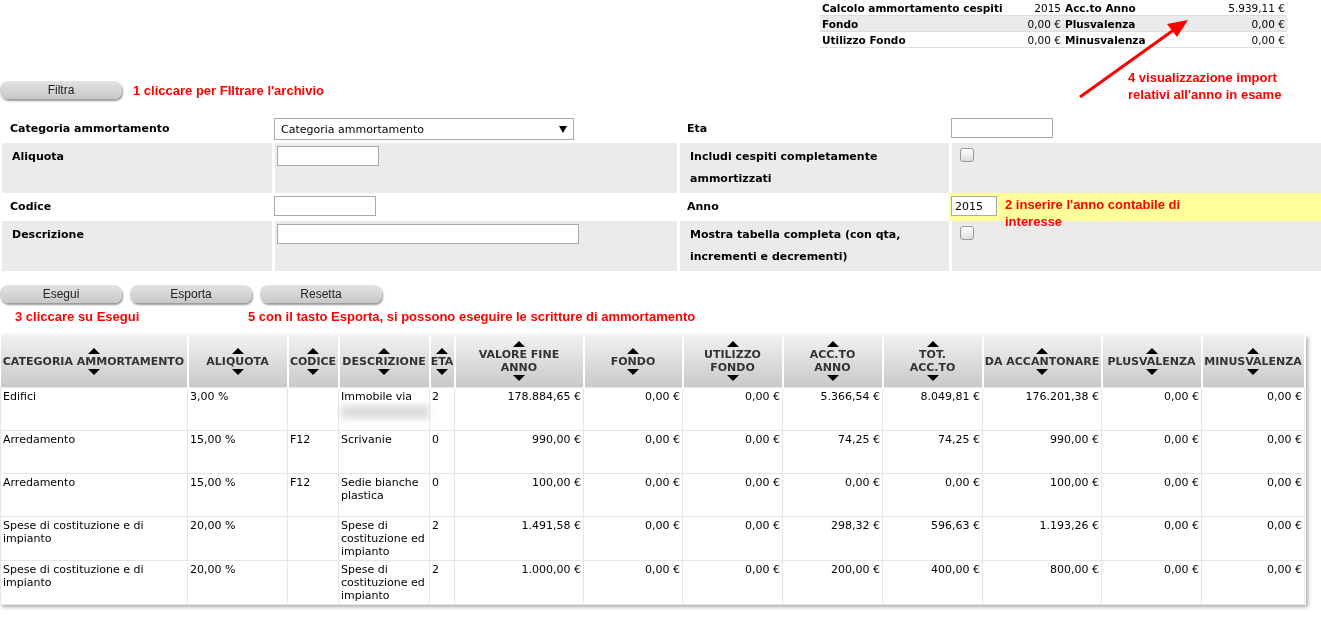  What do you see at coordinates (855, 569) in the screenshot?
I see `table-cell: 200,00 €` at bounding box center [855, 569].